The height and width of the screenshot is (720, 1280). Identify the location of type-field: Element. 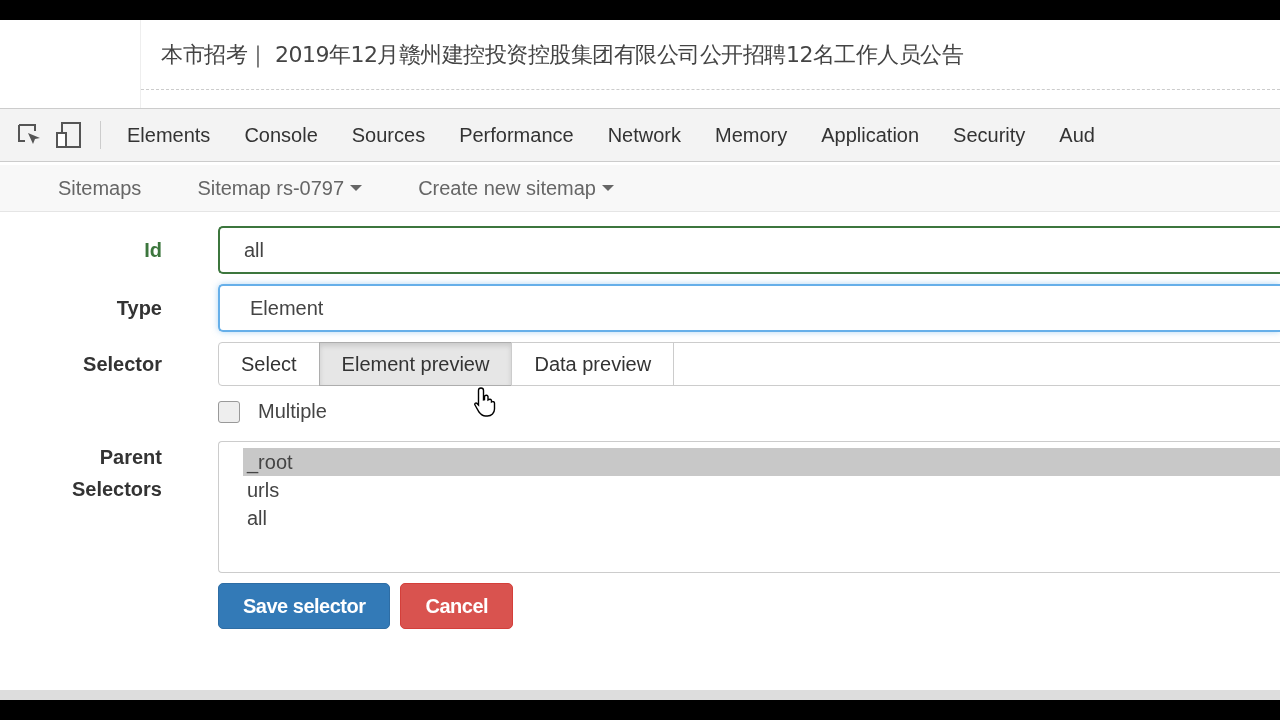
(749, 308).